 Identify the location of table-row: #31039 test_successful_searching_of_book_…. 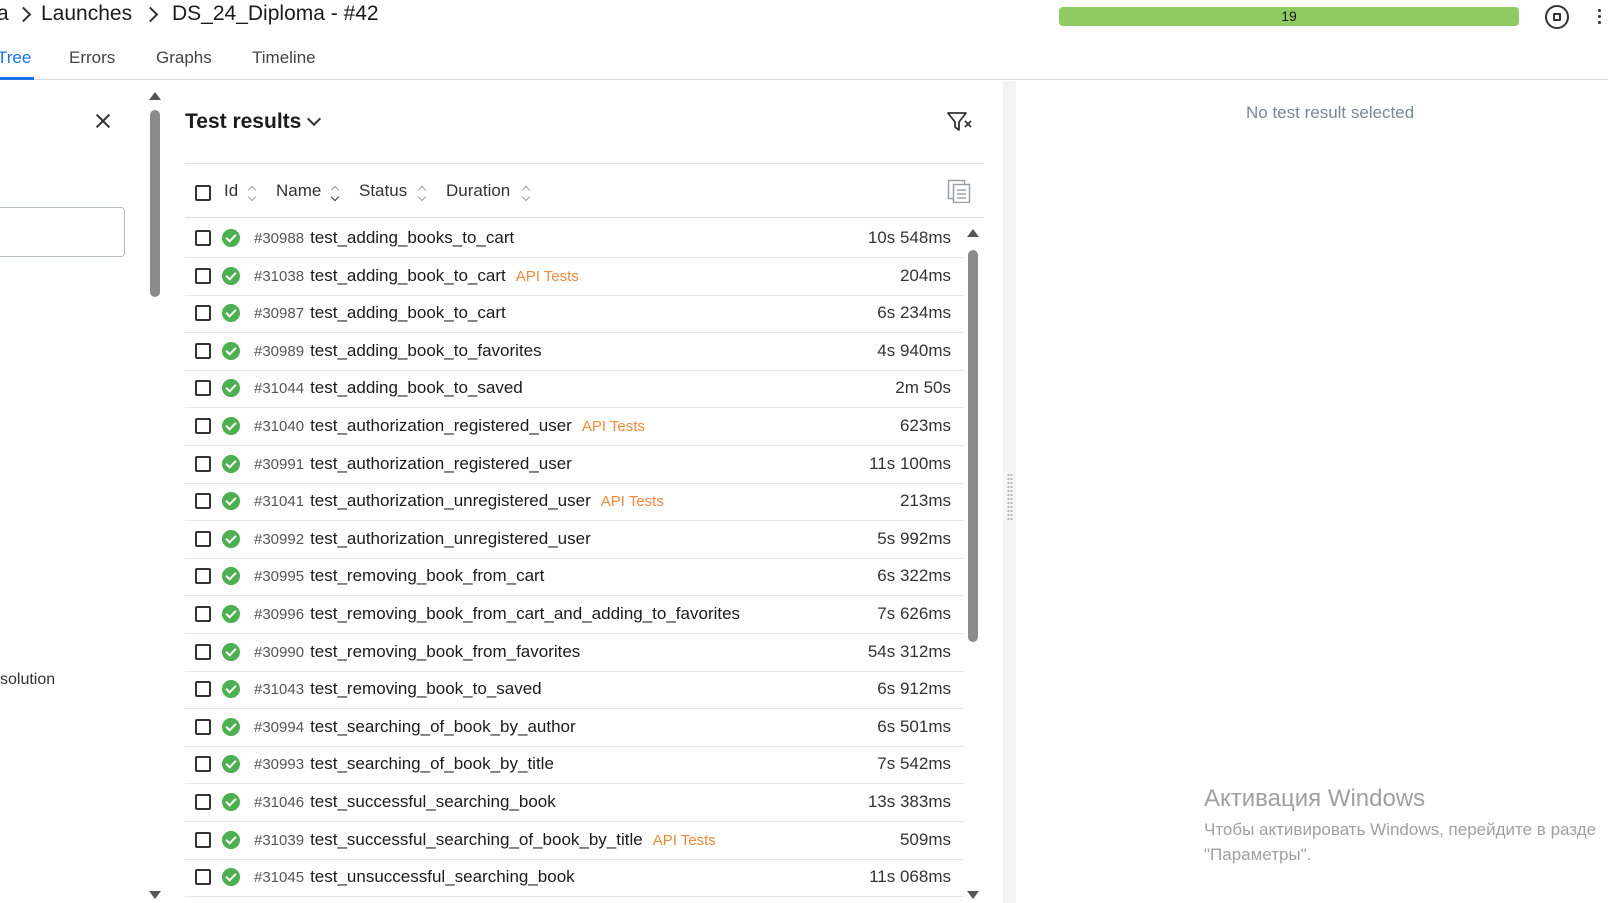
(574, 840).